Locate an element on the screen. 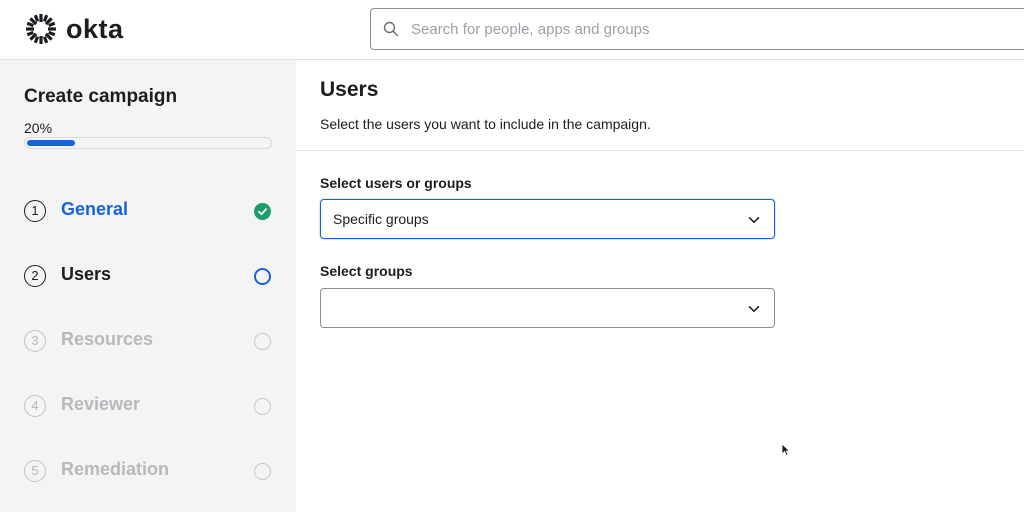  select-value: Specific groups is located at coordinates (381, 219).